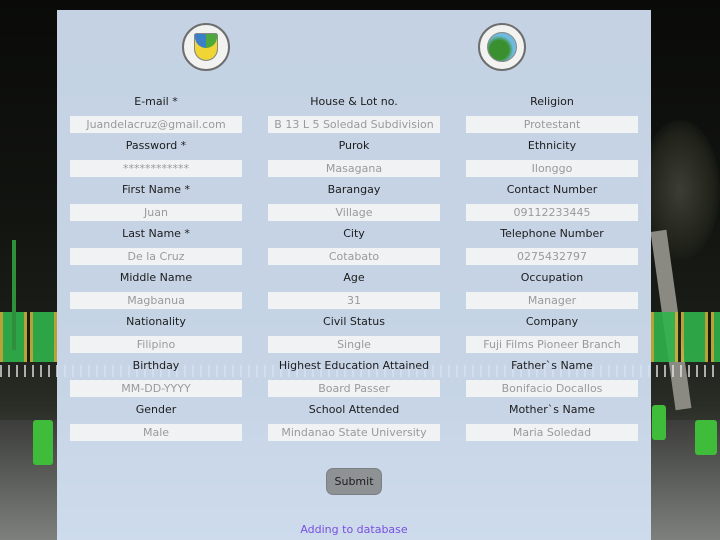 This screenshot has width=720, height=540. I want to click on occupation-input: Manager, so click(552, 300).